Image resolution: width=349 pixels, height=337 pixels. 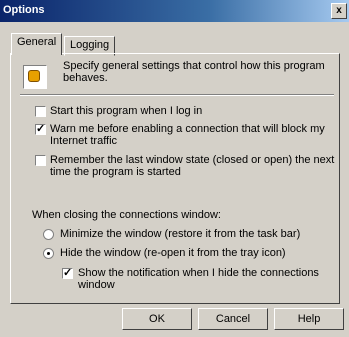 I want to click on settings-icon, so click(x=35, y=77).